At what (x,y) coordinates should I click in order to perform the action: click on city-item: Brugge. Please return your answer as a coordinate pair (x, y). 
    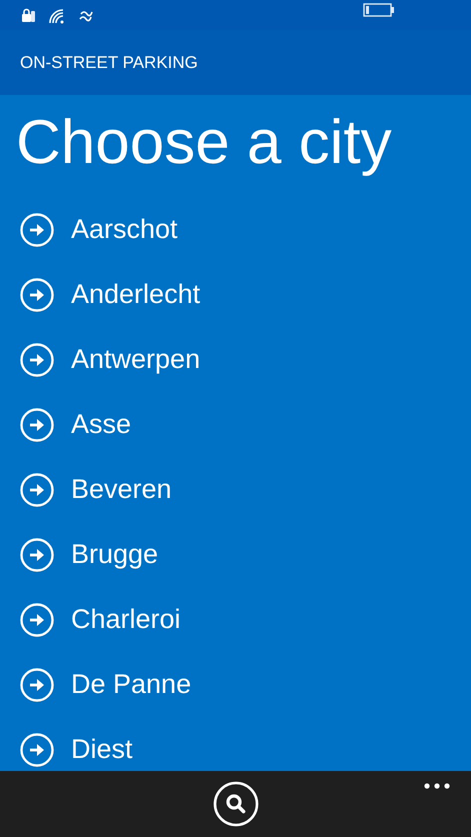
    Looking at the image, I should click on (114, 554).